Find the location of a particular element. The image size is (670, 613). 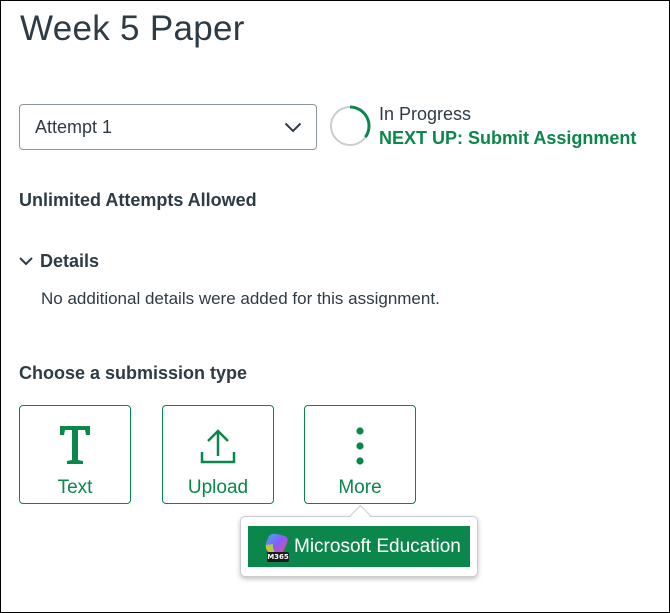

page-title: Week 5 Paper is located at coordinates (132, 28).